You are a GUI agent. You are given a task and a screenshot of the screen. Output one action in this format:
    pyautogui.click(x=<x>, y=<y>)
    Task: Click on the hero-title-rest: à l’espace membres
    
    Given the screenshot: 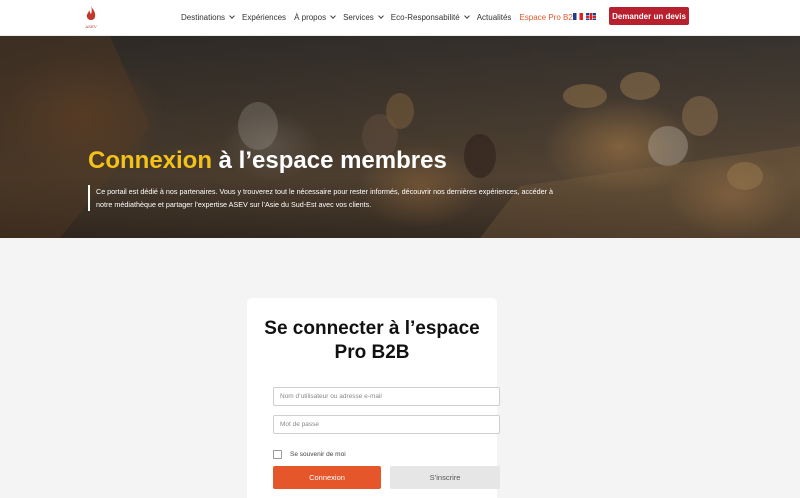 What is the action you would take?
    pyautogui.click(x=329, y=160)
    